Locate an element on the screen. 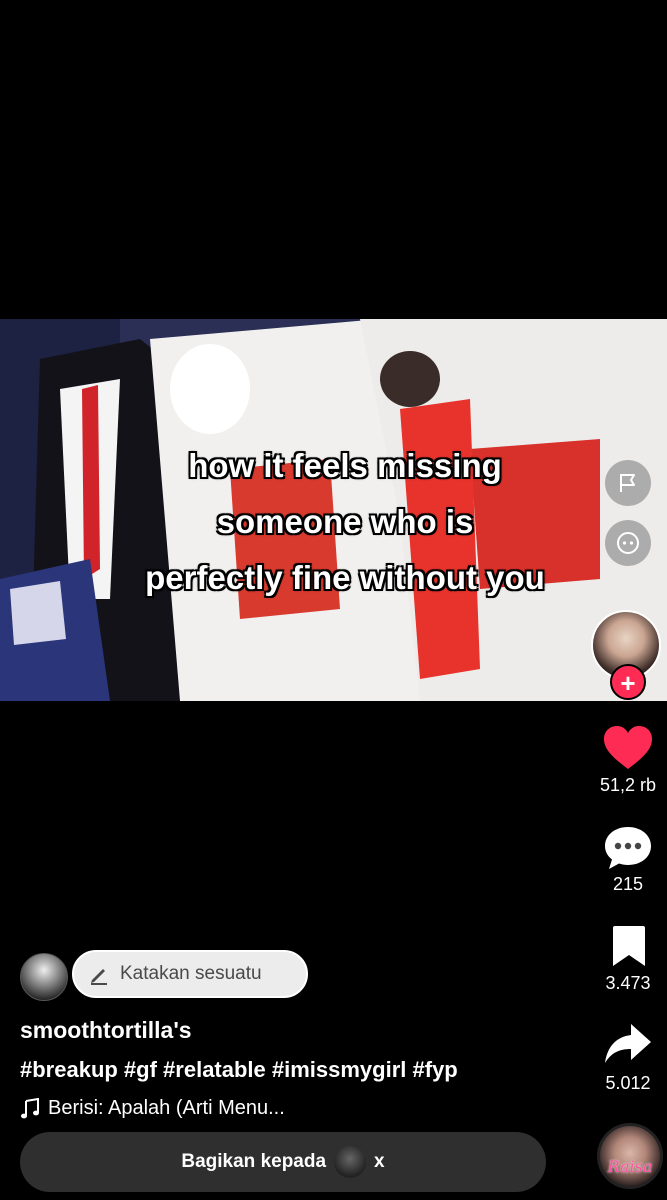 This screenshot has width=667, height=1200. follow-button: + is located at coordinates (628, 682).